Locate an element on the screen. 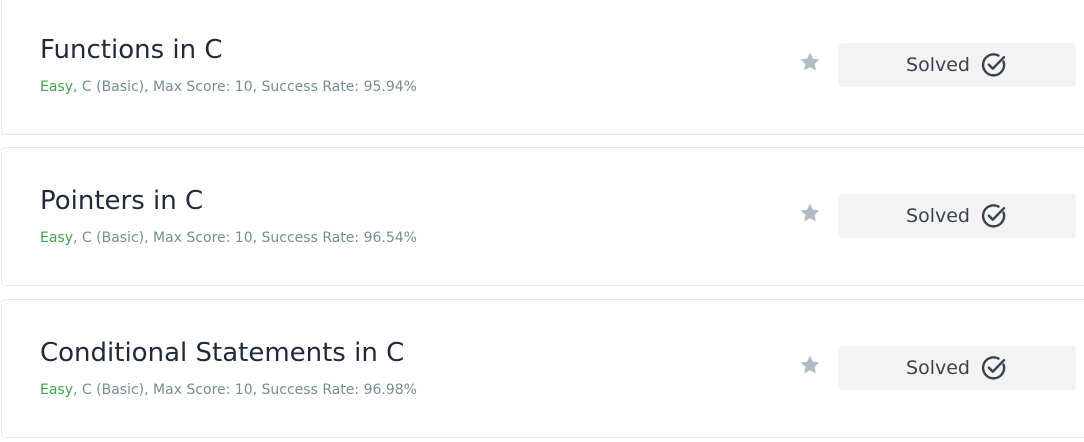  challenge-title: Functions in C is located at coordinates (131, 50).